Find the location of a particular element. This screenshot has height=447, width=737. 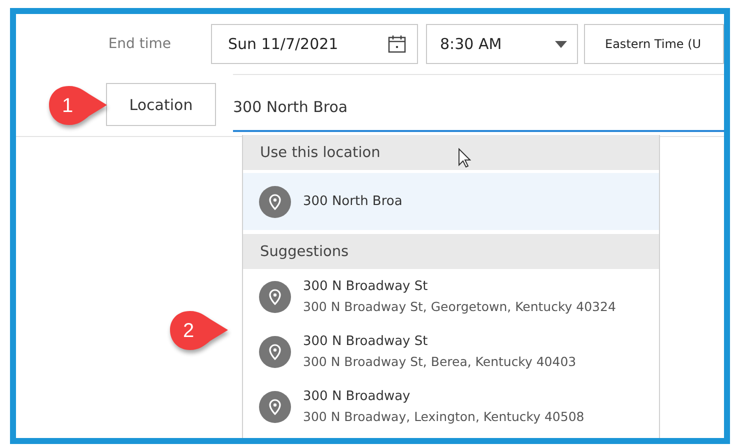

calendar-icon is located at coordinates (397, 44).